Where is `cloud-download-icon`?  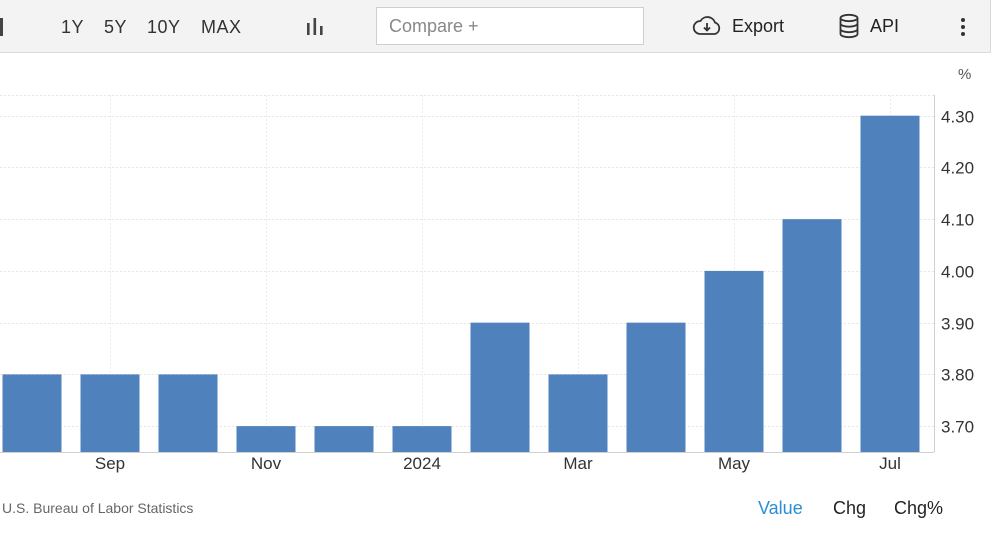
cloud-download-icon is located at coordinates (706, 25).